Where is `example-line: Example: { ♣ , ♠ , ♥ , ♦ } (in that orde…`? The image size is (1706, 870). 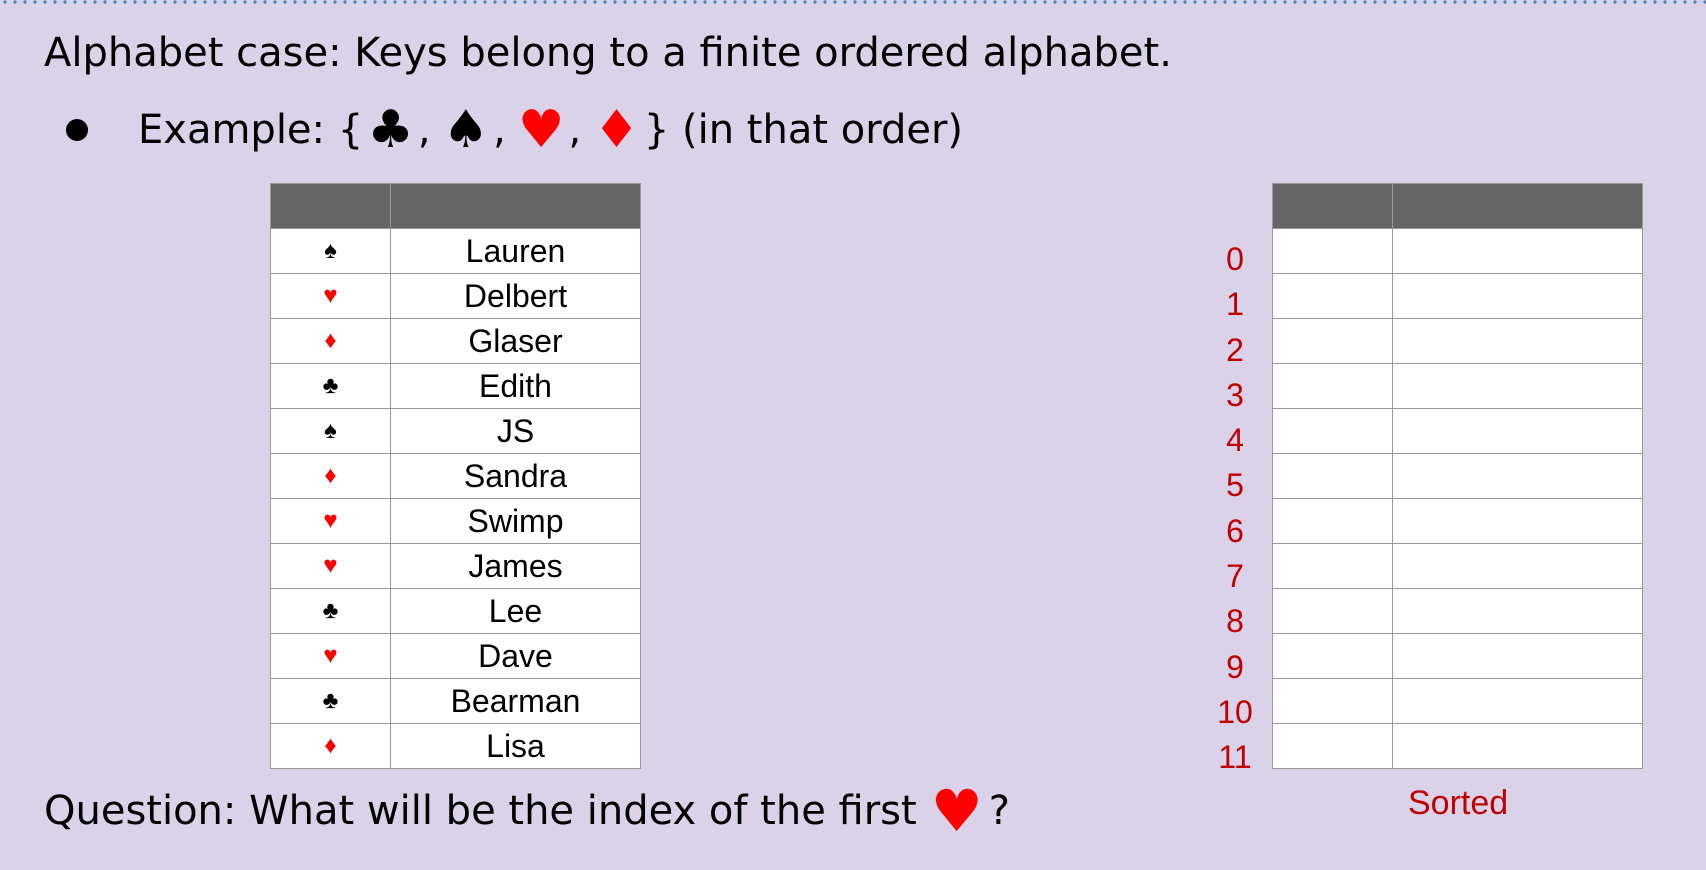
example-line: Example: { ♣ , ♠ , ♥ , ♦ } (in that orde… is located at coordinates (514, 130).